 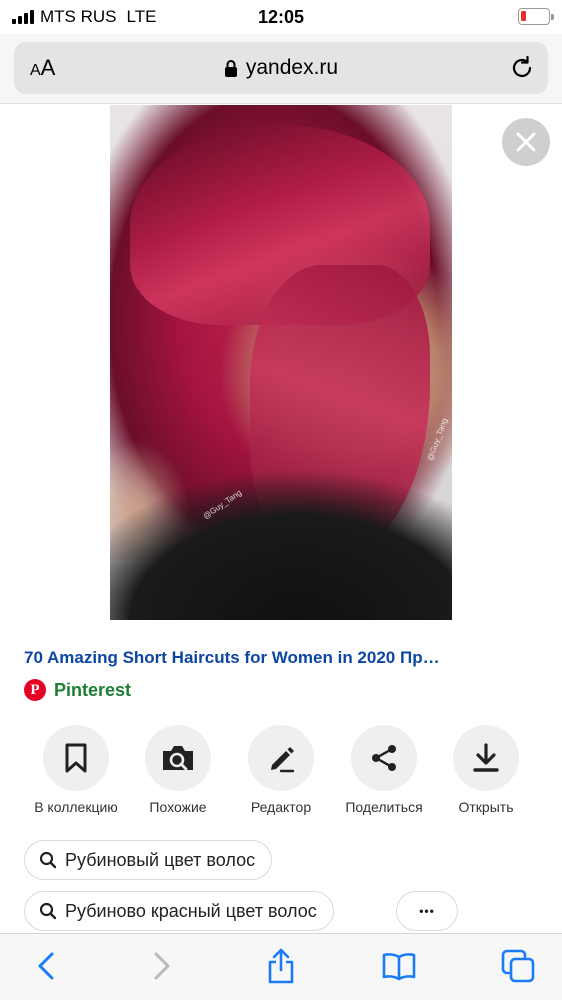 I want to click on forward-button, so click(x=162, y=966).